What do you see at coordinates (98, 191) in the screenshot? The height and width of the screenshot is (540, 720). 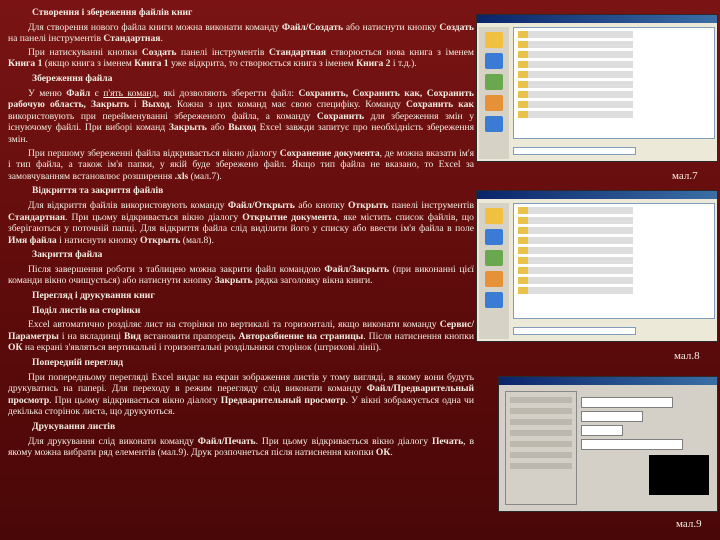 I see `section-heading: Відкриття та закриття файлів` at bounding box center [98, 191].